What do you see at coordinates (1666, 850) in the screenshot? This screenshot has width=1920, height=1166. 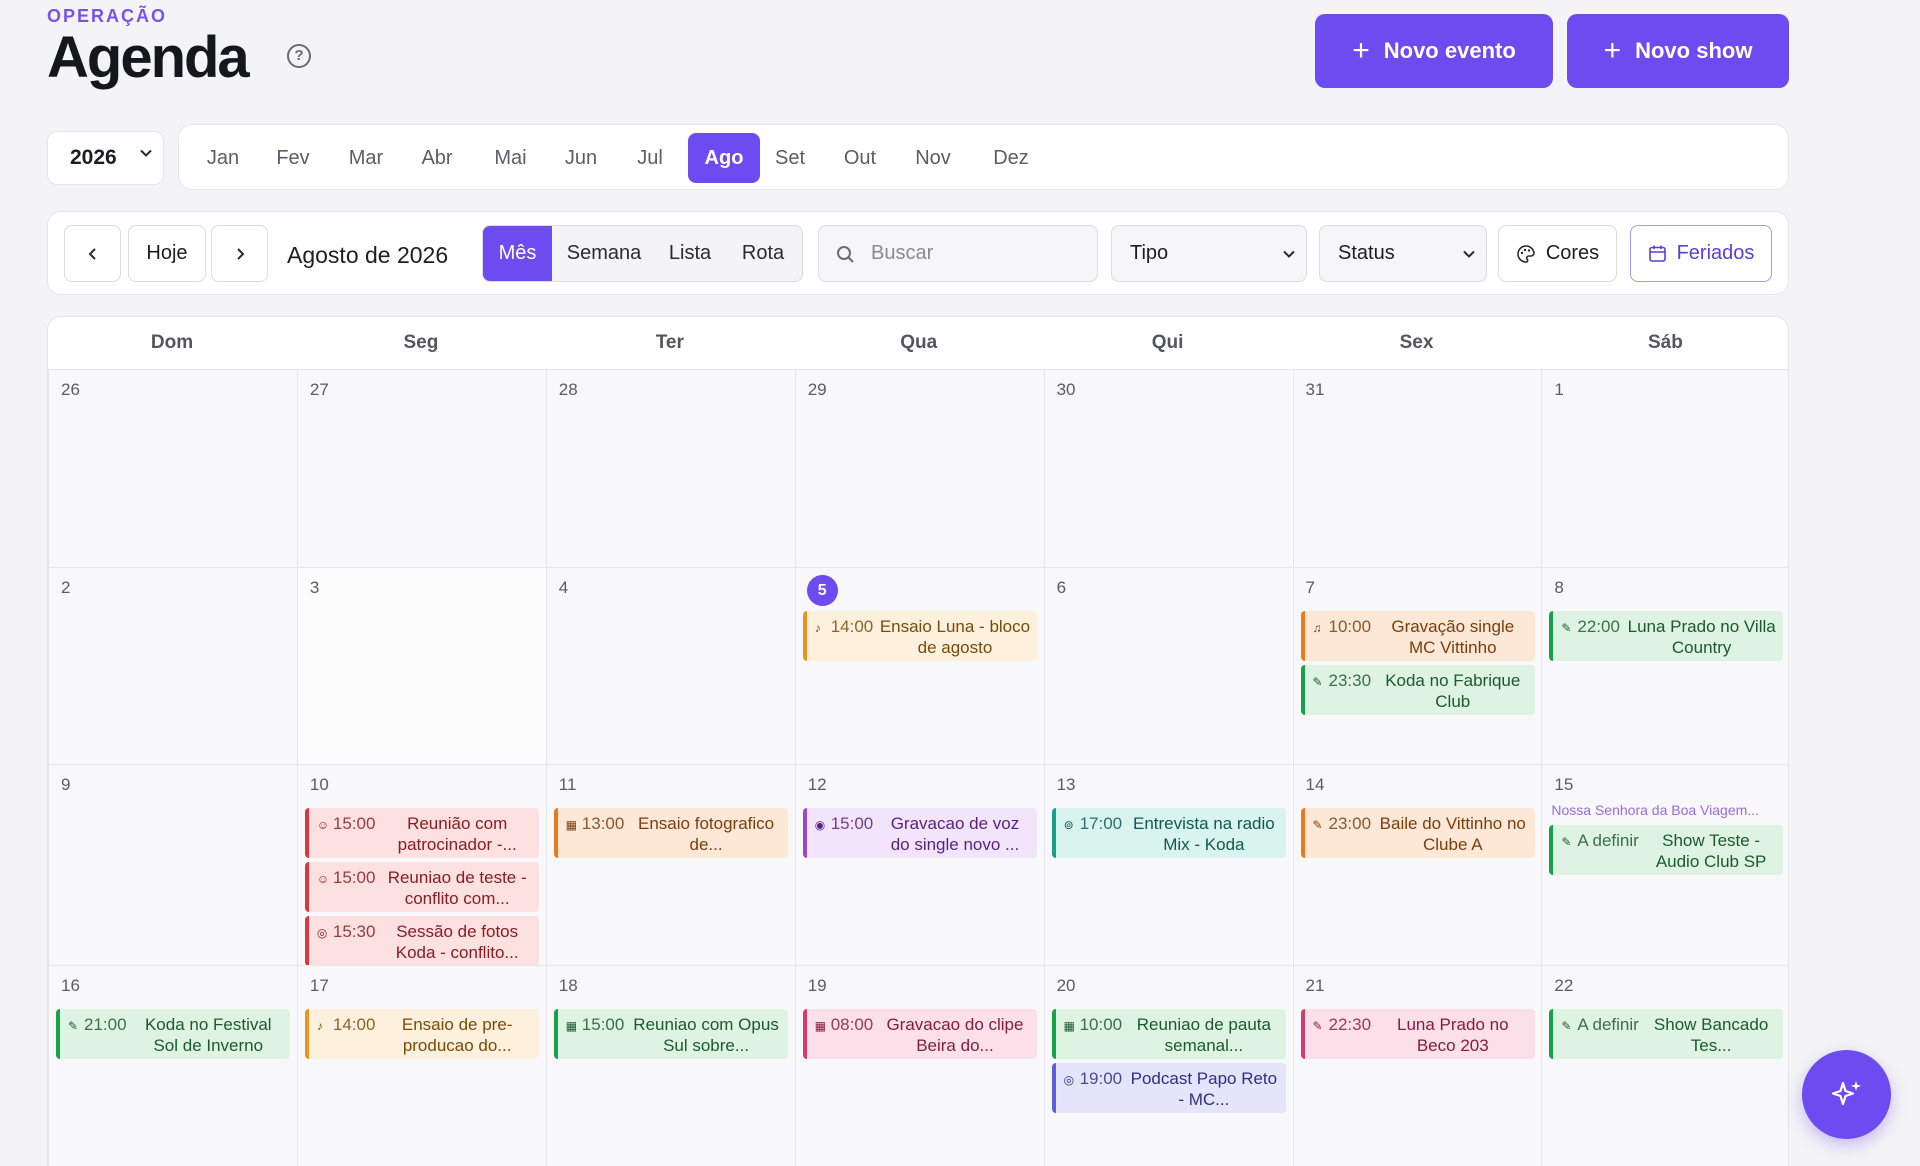 I see `calendar-event: ✎ A definir Show Teste - Audio Club SP` at bounding box center [1666, 850].